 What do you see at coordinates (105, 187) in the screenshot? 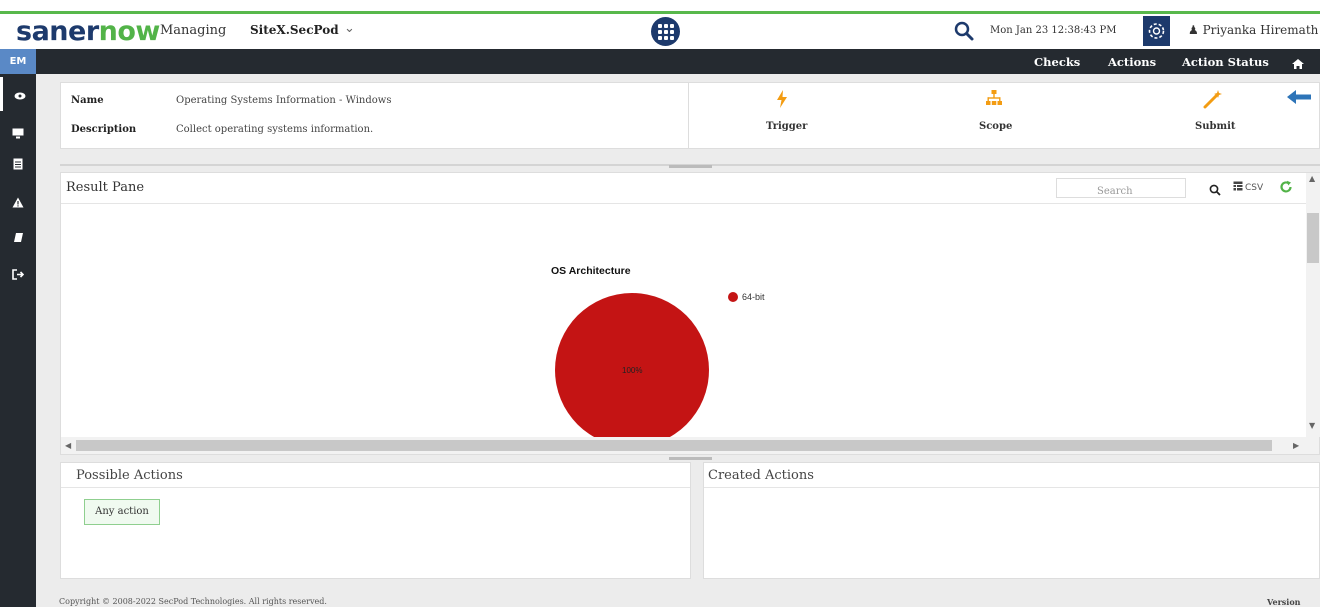
I see `result-pane-title: Result Pane` at bounding box center [105, 187].